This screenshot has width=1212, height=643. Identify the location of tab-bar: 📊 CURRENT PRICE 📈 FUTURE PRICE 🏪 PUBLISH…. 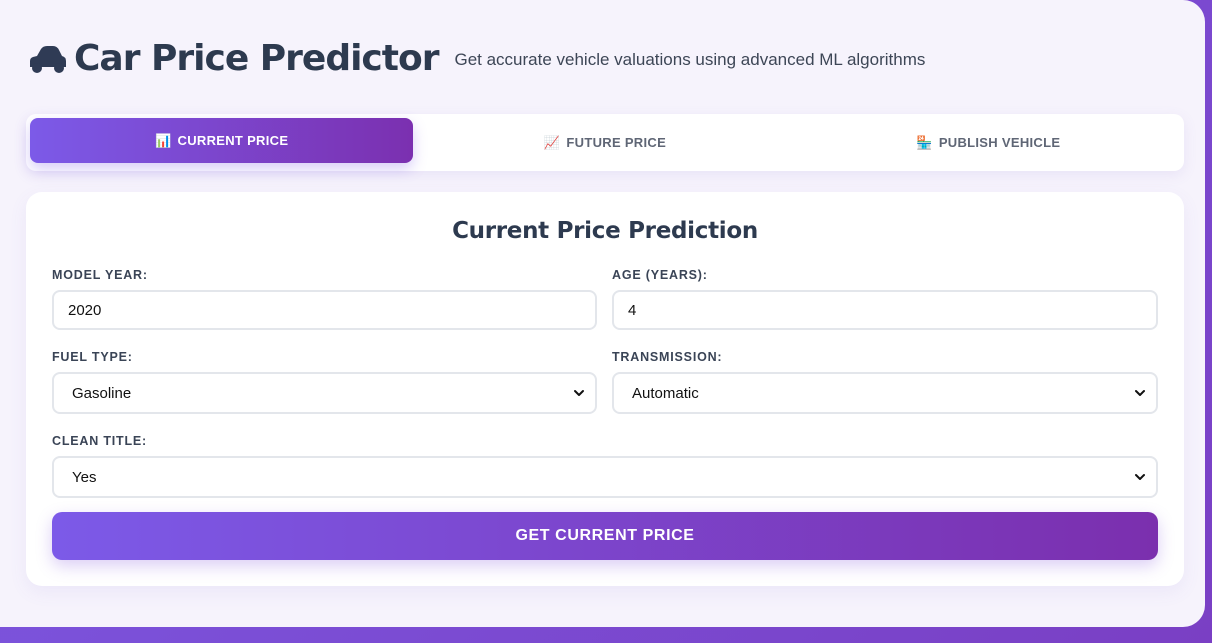
(605, 142).